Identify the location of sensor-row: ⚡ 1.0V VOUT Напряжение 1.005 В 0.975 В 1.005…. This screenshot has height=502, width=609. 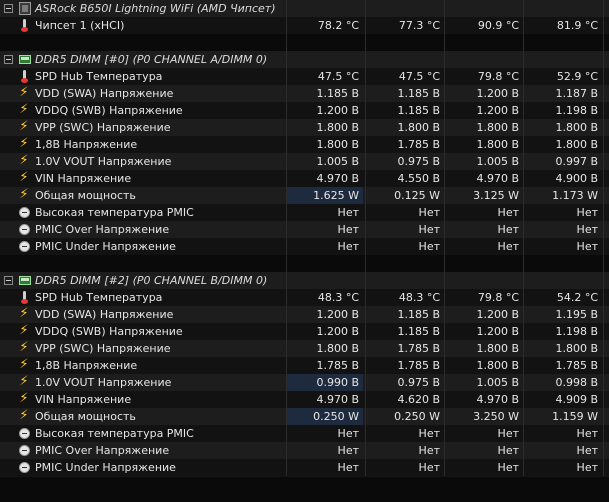
(304, 162).